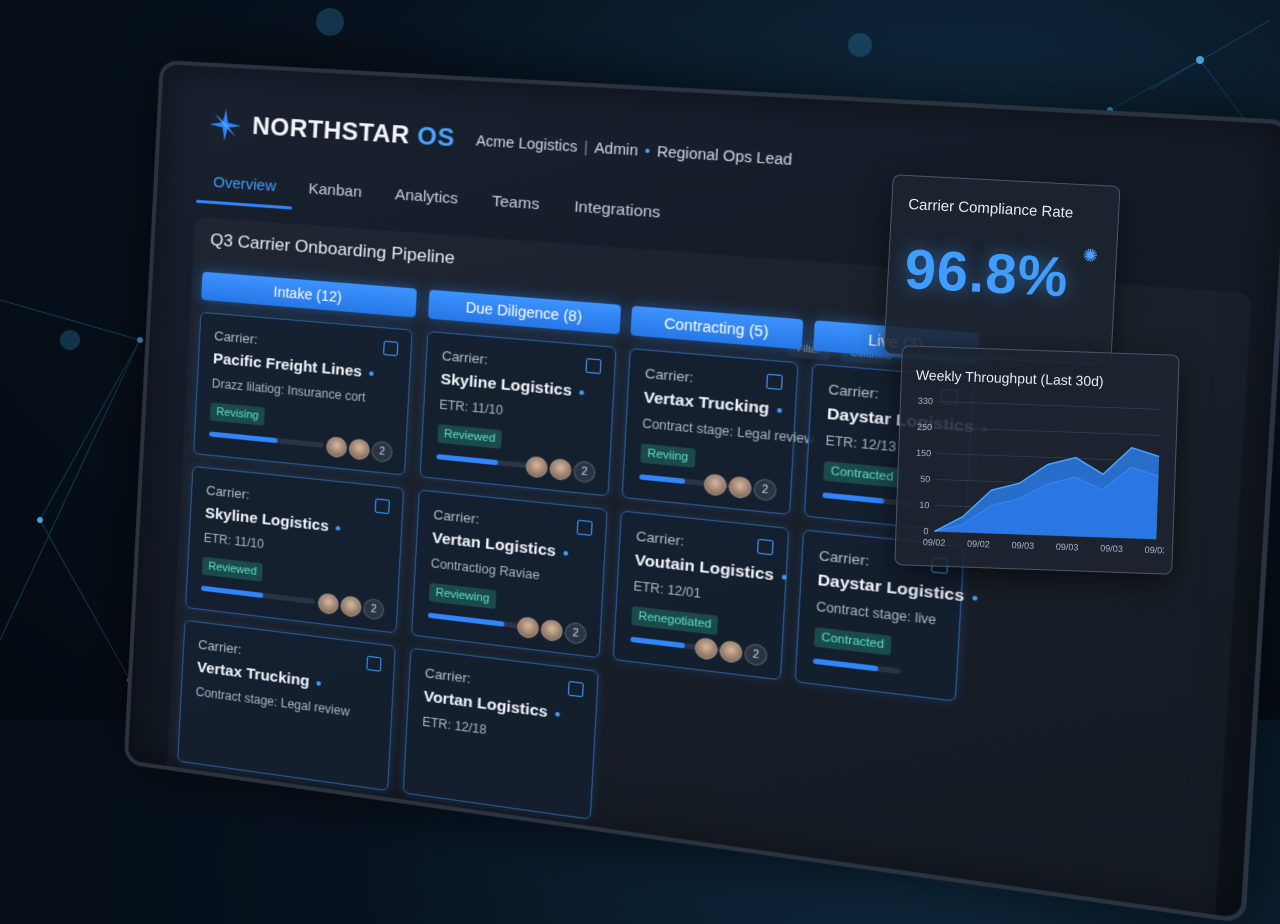  What do you see at coordinates (925, 401) in the screenshot?
I see `y-tick-label: 330` at bounding box center [925, 401].